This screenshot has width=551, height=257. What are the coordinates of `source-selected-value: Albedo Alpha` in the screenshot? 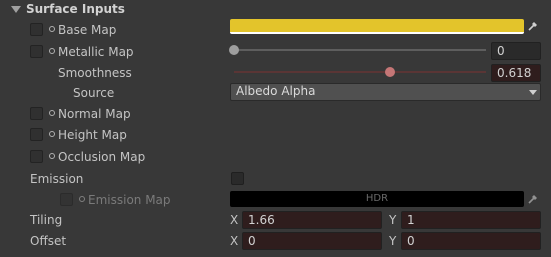 It's located at (276, 91).